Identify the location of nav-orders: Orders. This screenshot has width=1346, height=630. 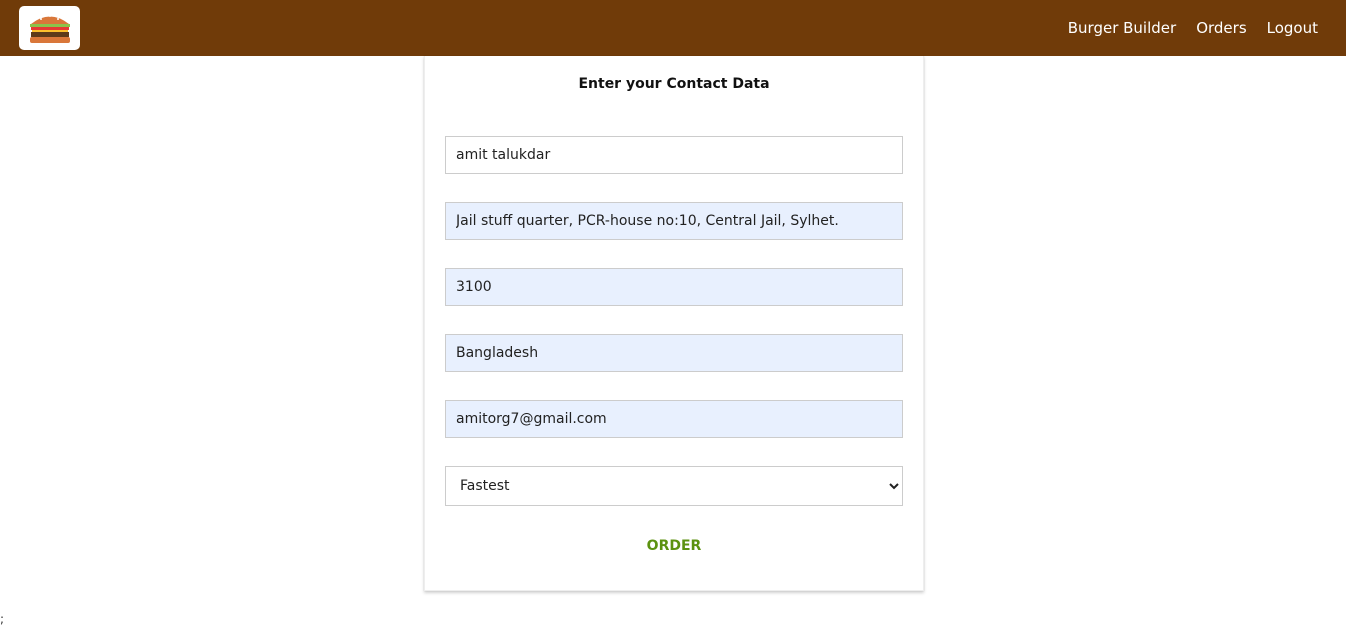
(1221, 28).